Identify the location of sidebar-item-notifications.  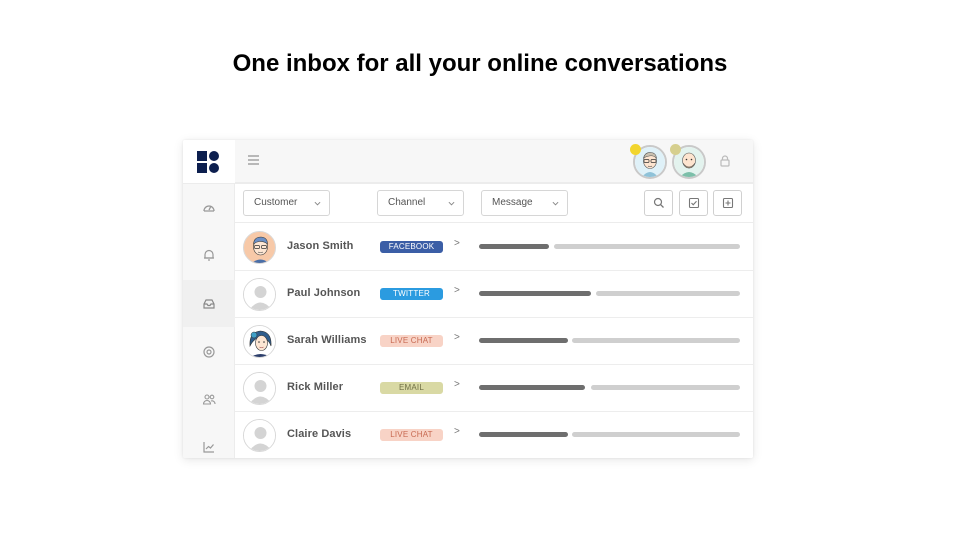
(209, 254).